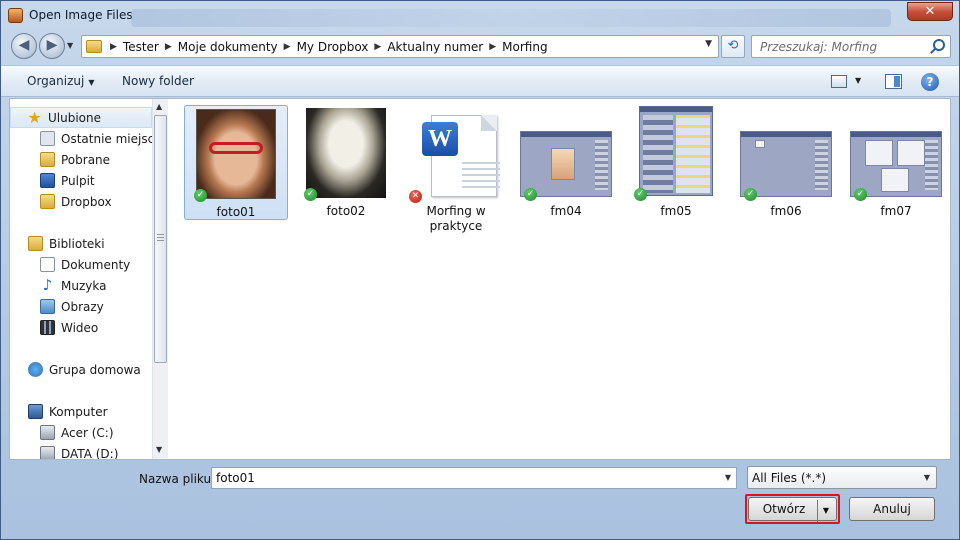 The width and height of the screenshot is (960, 540). I want to click on filename-value: foto01, so click(235, 478).